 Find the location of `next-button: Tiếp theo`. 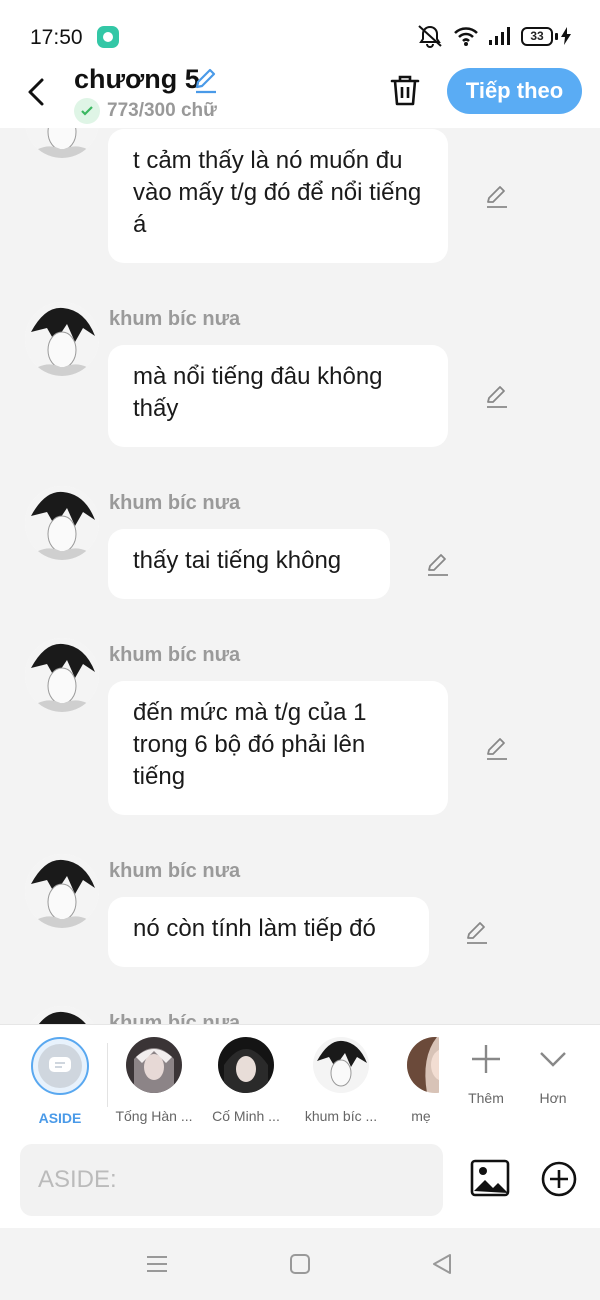

next-button: Tiếp theo is located at coordinates (514, 91).